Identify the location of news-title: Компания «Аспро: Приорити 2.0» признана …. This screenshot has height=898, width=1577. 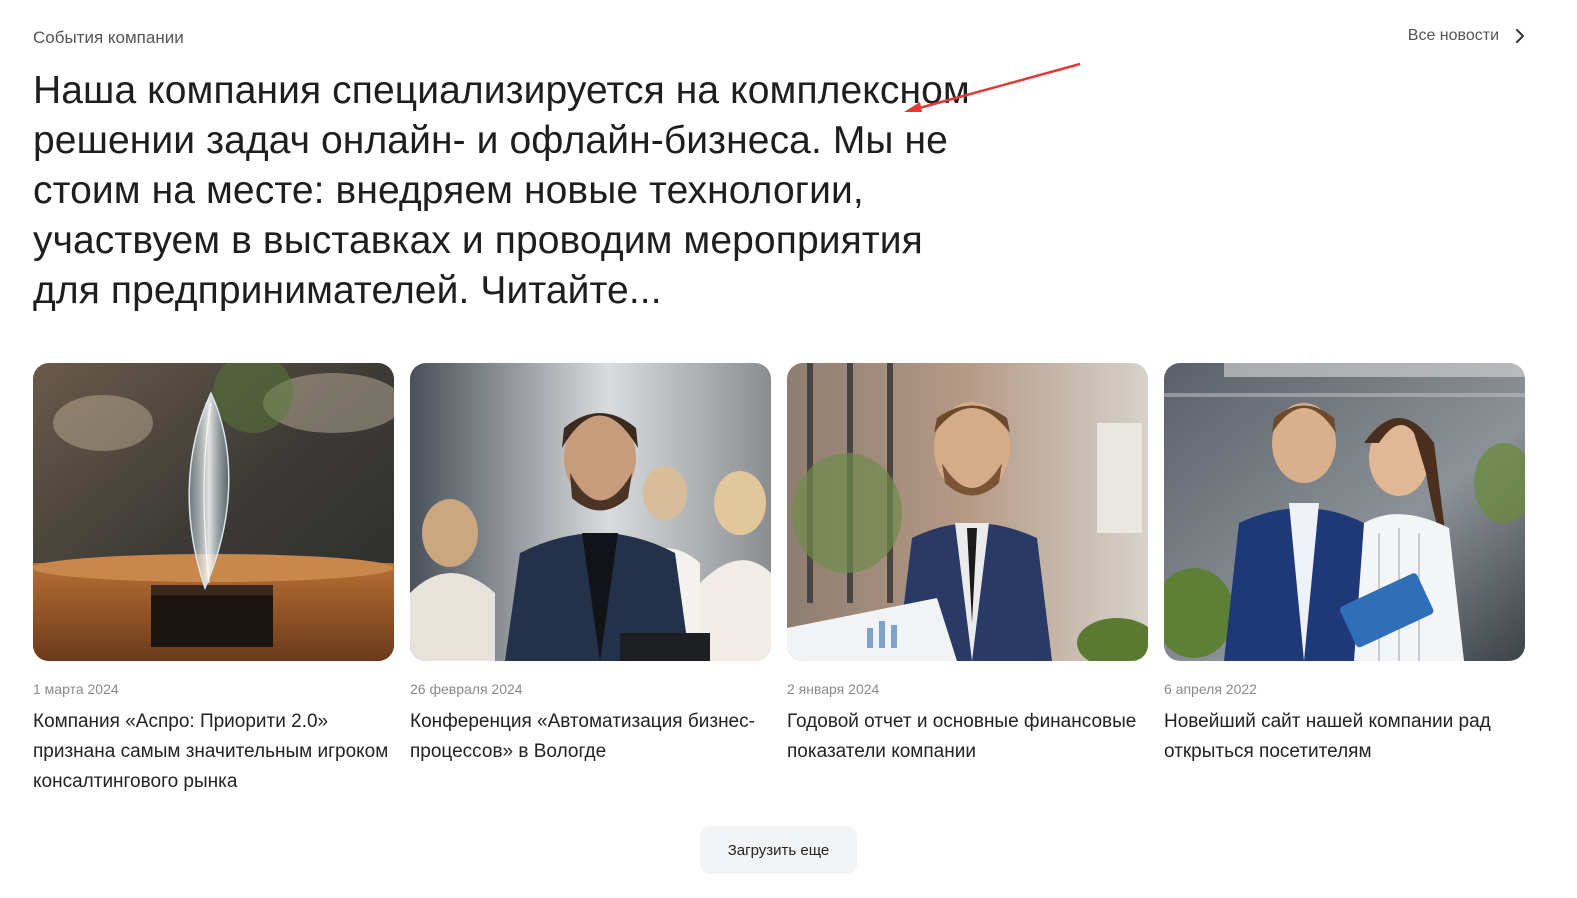
(213, 752).